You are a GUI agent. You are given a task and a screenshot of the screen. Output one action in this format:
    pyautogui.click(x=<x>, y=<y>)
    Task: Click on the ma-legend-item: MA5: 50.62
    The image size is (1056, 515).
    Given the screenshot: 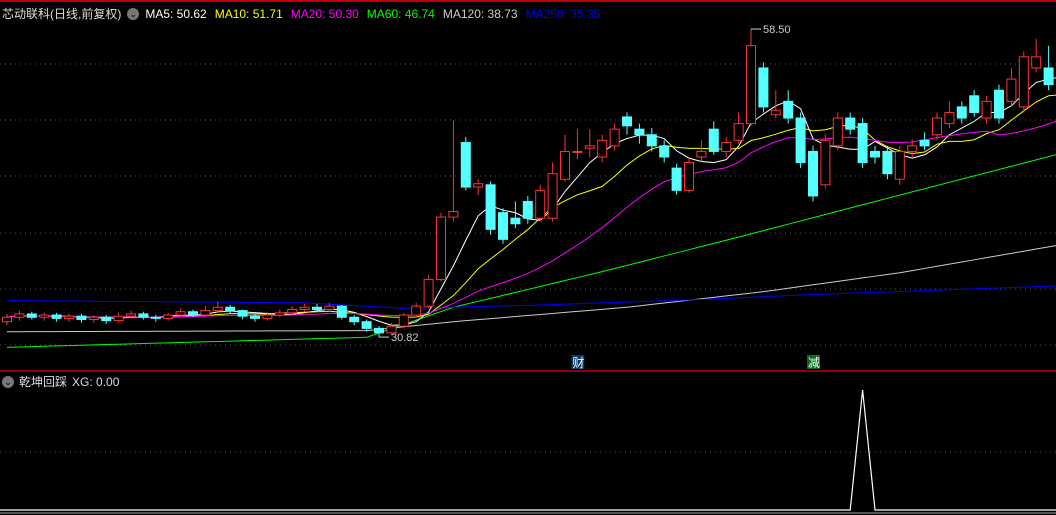 What is the action you would take?
    pyautogui.click(x=176, y=13)
    